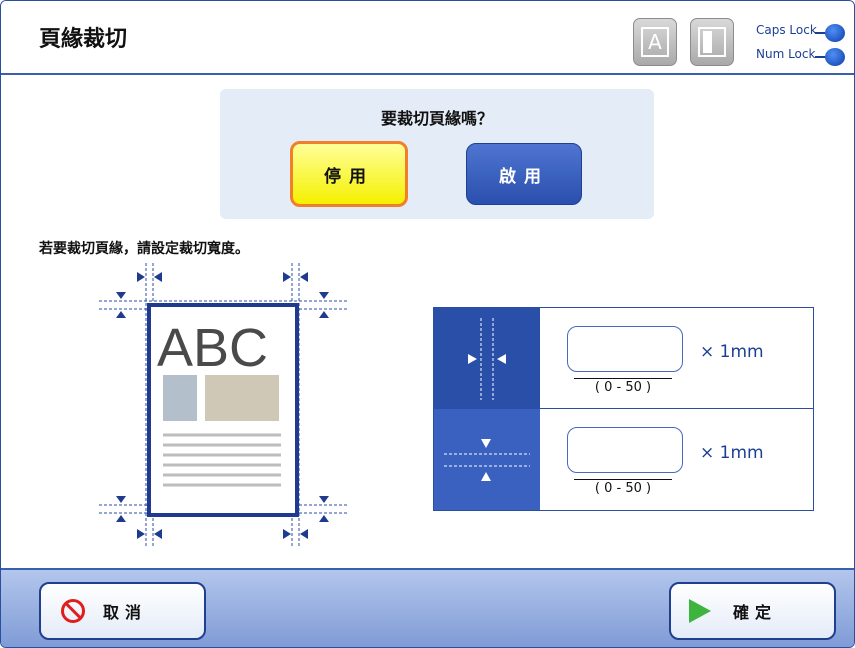 This screenshot has height=648, width=855. I want to click on ok-button: 確定, so click(752, 611).